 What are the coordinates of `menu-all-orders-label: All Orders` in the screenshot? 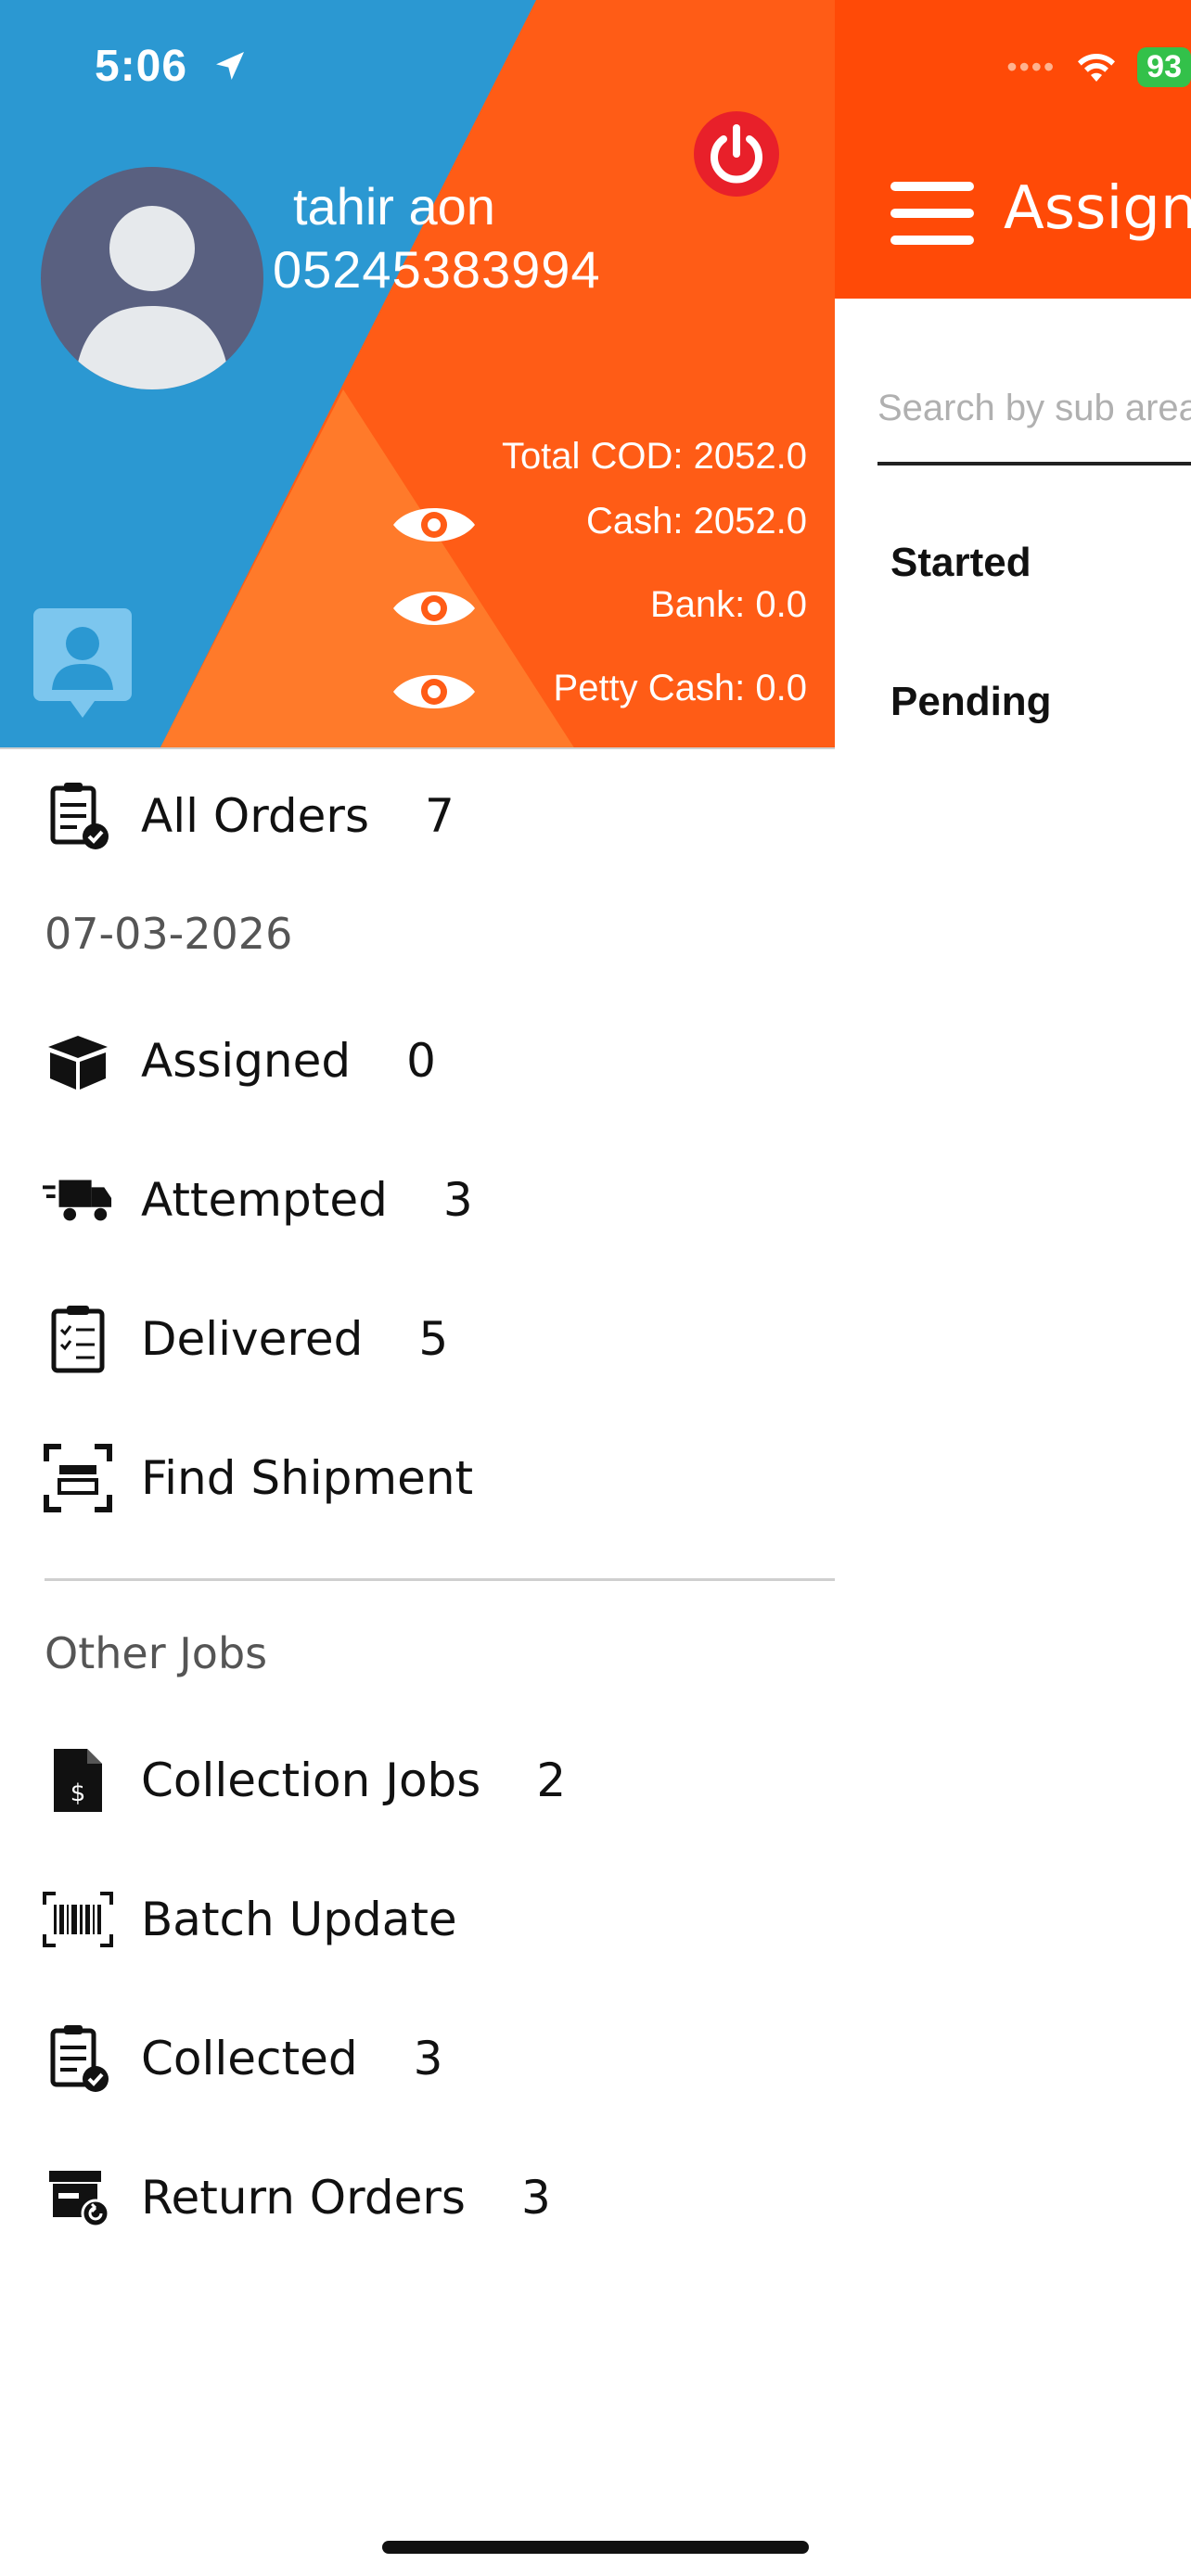 It's located at (255, 816).